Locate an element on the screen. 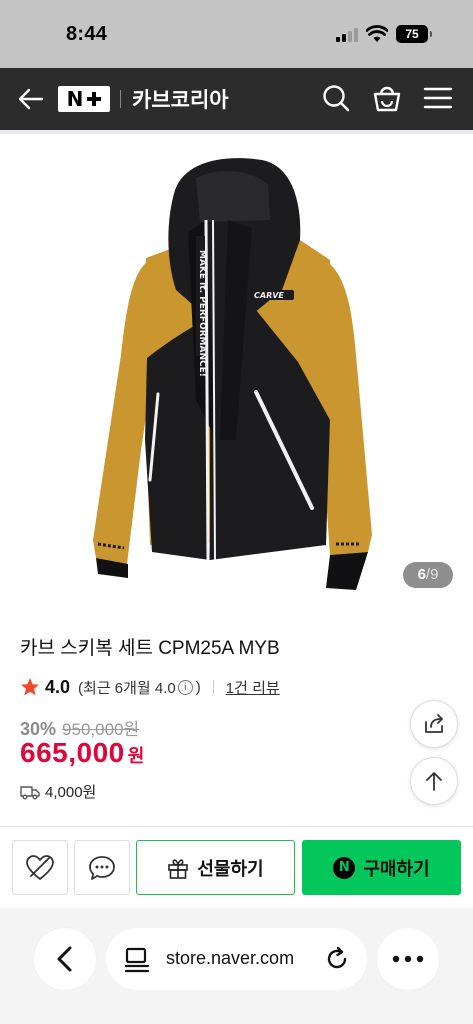 The width and height of the screenshot is (473, 1024). cellular-signal-icon is located at coordinates (348, 35).